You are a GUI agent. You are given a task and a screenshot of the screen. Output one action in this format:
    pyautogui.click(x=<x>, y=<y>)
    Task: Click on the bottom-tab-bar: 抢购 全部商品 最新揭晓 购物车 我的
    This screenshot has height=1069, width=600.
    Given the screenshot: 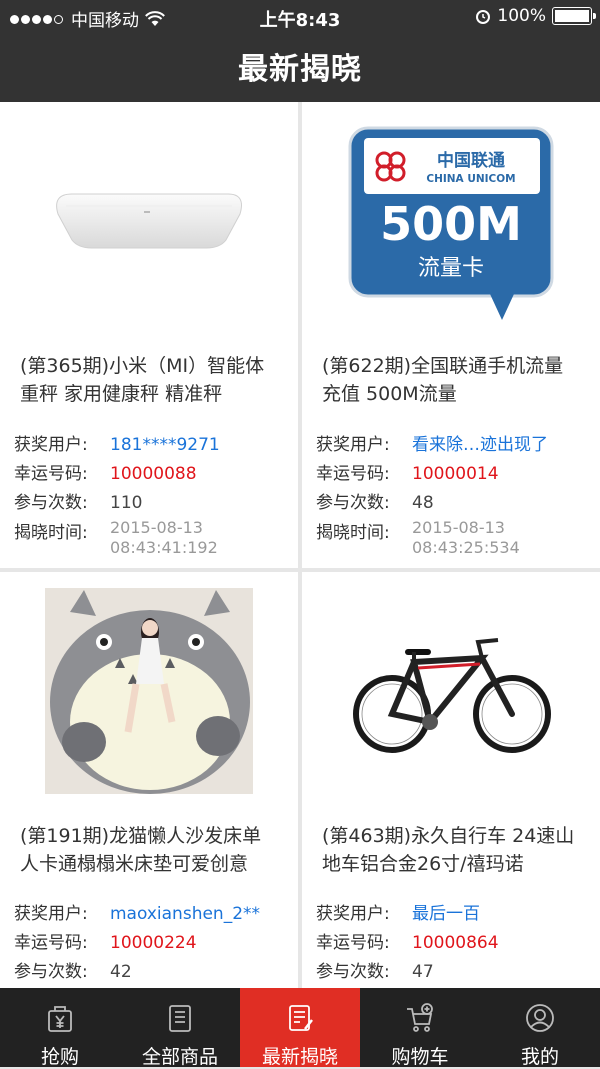 What is the action you would take?
    pyautogui.click(x=300, y=1028)
    